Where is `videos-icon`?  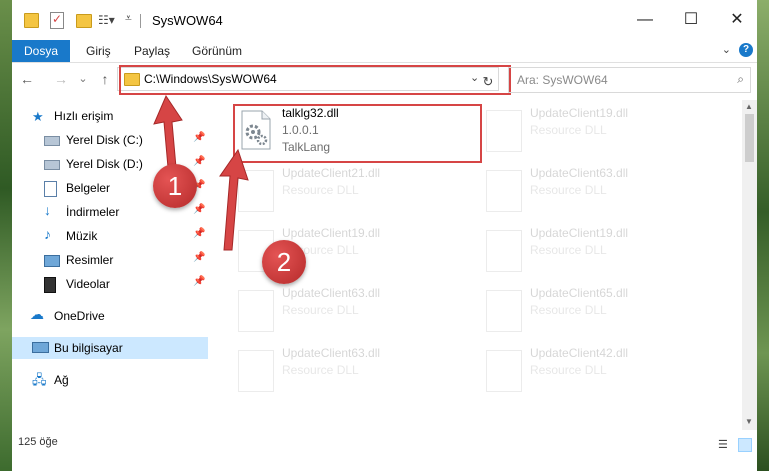
videos-icon is located at coordinates (50, 285).